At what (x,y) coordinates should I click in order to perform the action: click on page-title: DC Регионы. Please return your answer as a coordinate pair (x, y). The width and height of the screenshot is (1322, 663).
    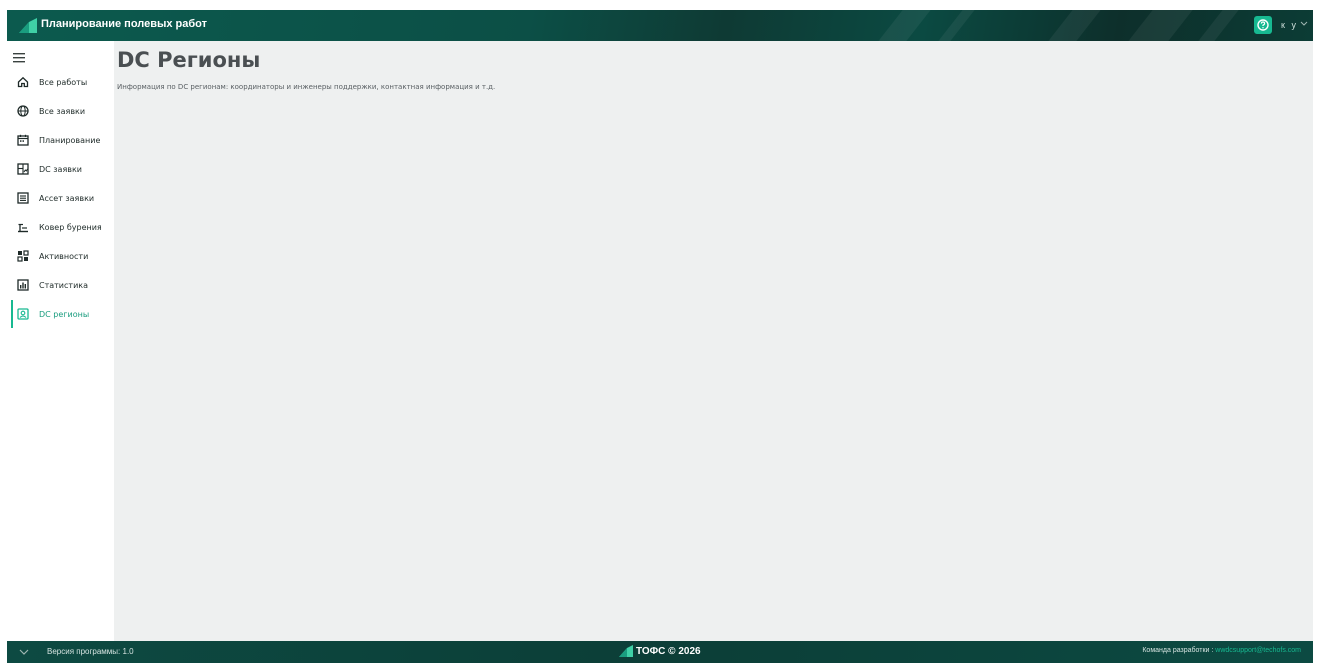
    Looking at the image, I should click on (189, 60).